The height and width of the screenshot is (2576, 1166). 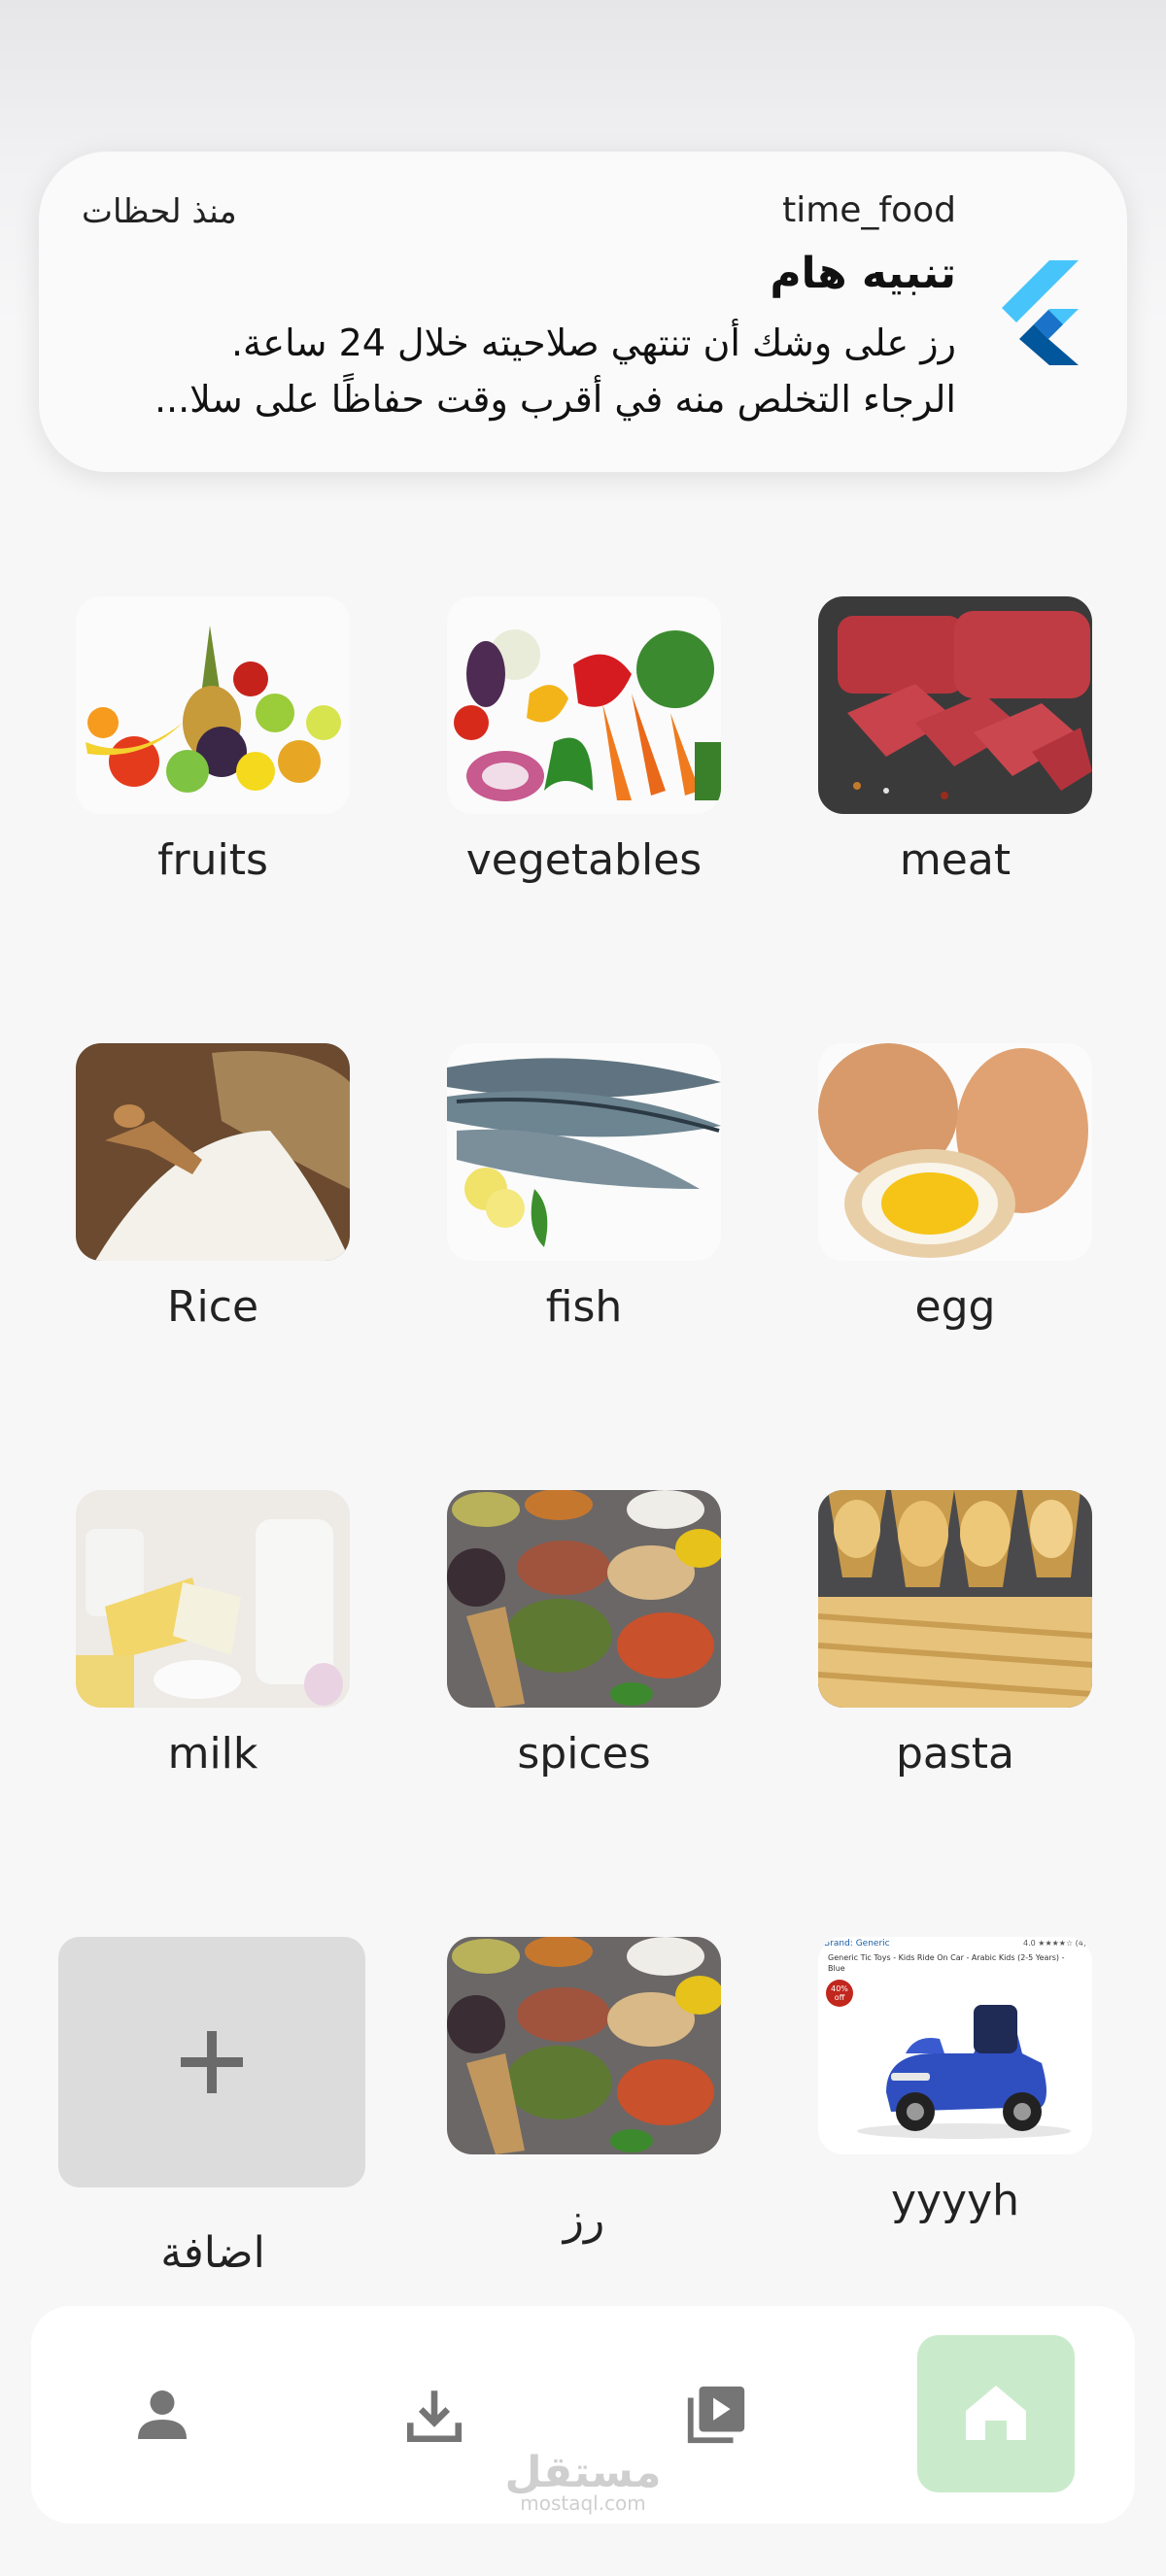 I want to click on add-category-button, so click(x=211, y=2062).